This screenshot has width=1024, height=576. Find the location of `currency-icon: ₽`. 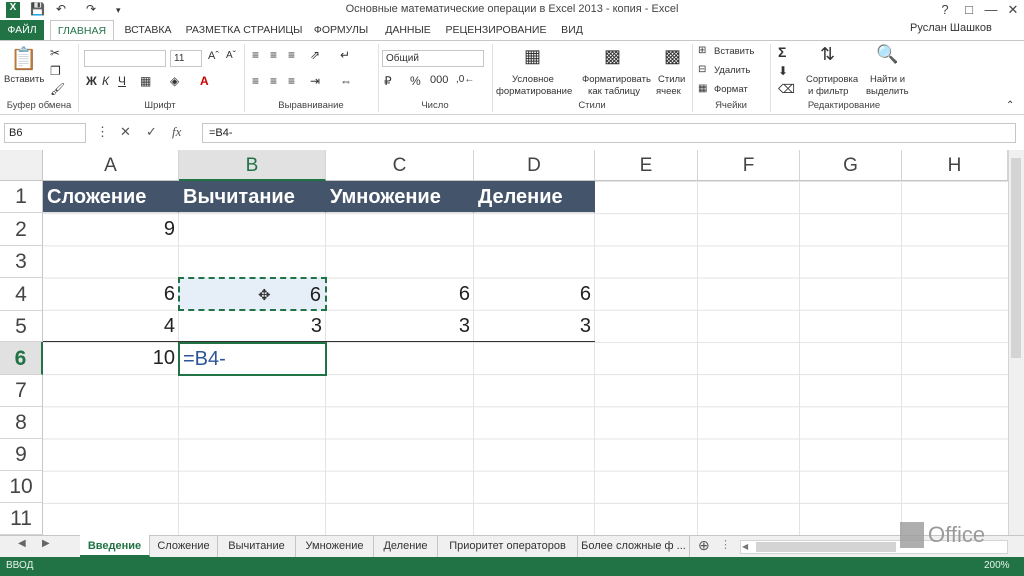

currency-icon: ₽ is located at coordinates (388, 81).